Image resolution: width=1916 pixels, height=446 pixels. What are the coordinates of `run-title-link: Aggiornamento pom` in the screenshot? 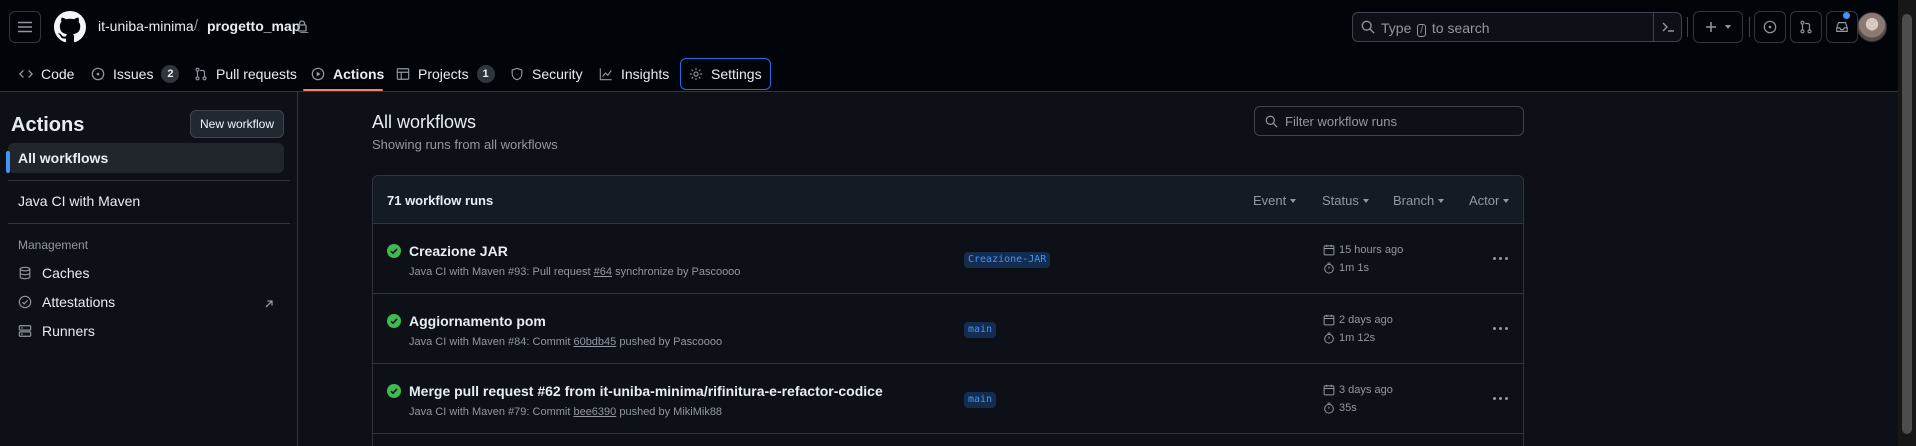 It's located at (477, 321).